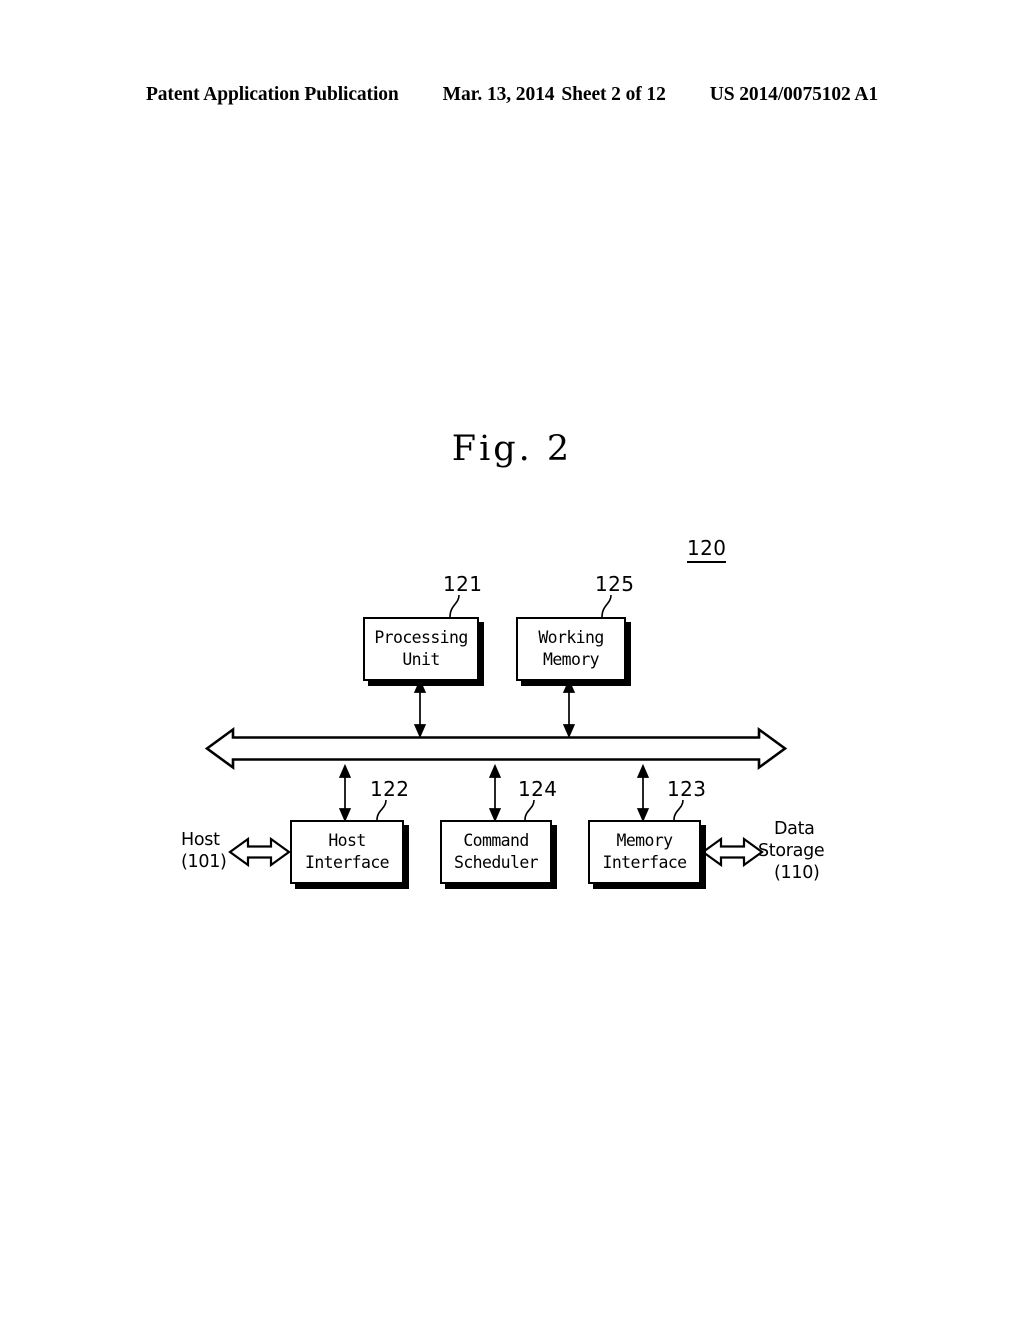 Image resolution: width=1024 pixels, height=1320 pixels. Describe the element at coordinates (421, 638) in the screenshot. I see `block-processing-unit-line1: Processing` at that location.